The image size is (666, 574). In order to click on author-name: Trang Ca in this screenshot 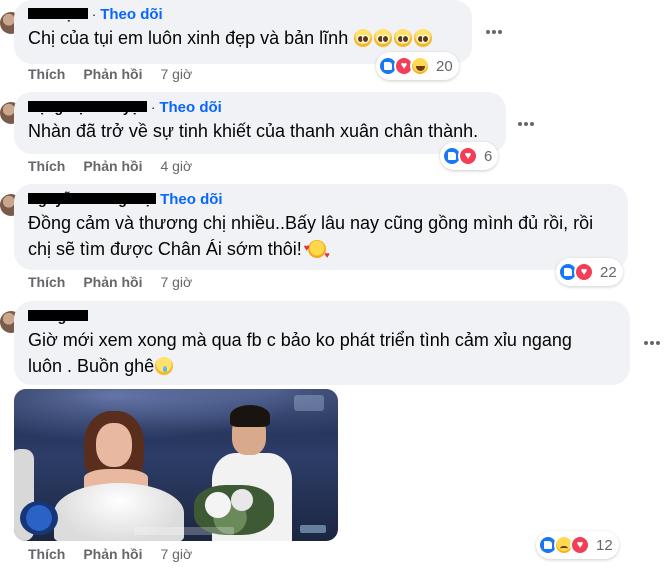, I will do `click(58, 316)`.